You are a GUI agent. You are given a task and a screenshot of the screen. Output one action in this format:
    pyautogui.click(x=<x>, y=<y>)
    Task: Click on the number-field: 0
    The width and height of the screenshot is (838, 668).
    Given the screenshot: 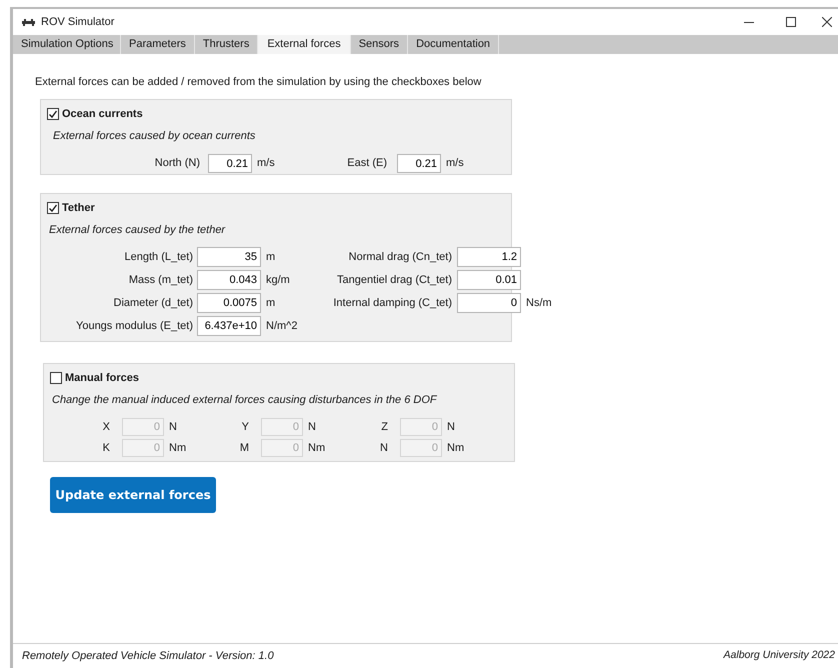 What is the action you would take?
    pyautogui.click(x=489, y=303)
    